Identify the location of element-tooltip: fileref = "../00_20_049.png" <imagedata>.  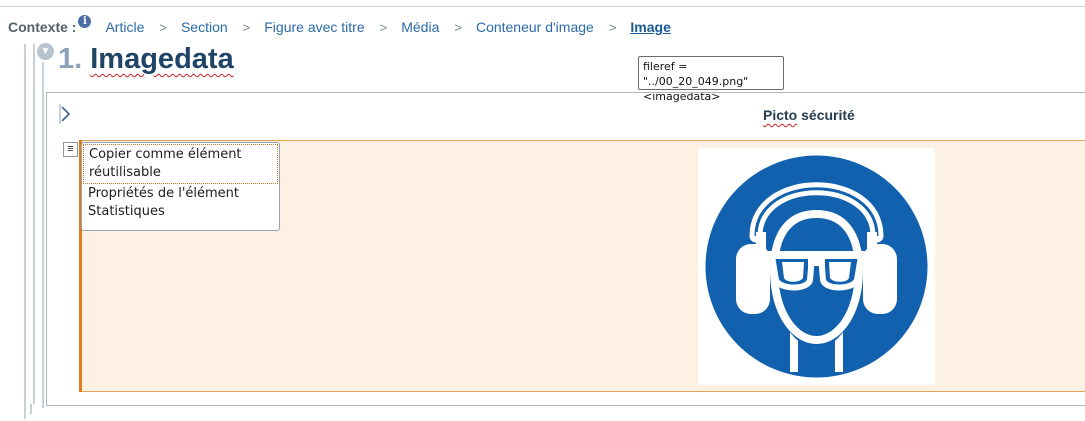
(711, 79).